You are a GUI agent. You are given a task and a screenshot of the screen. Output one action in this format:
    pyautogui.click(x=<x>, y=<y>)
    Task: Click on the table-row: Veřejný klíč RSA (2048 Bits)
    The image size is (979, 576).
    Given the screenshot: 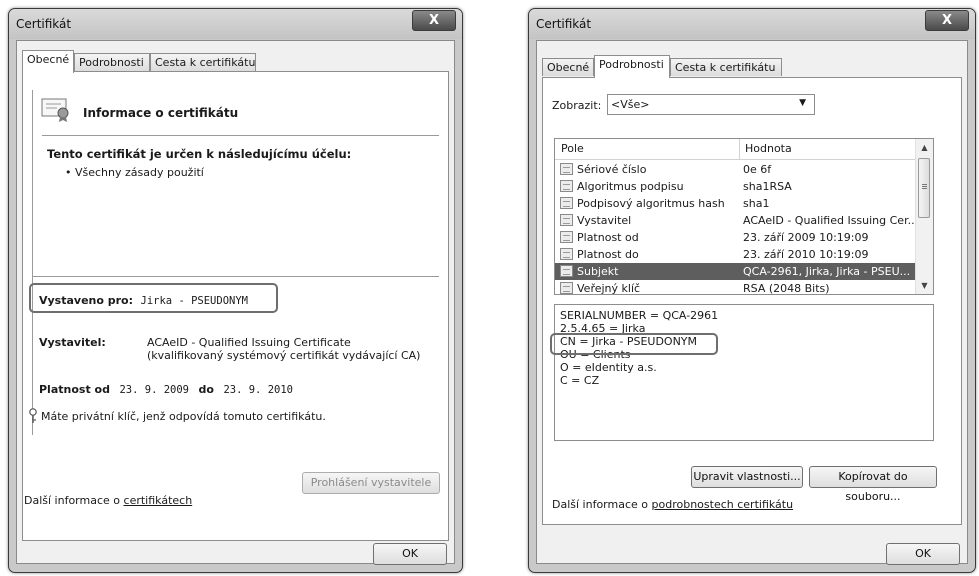 What is the action you would take?
    pyautogui.click(x=735, y=287)
    